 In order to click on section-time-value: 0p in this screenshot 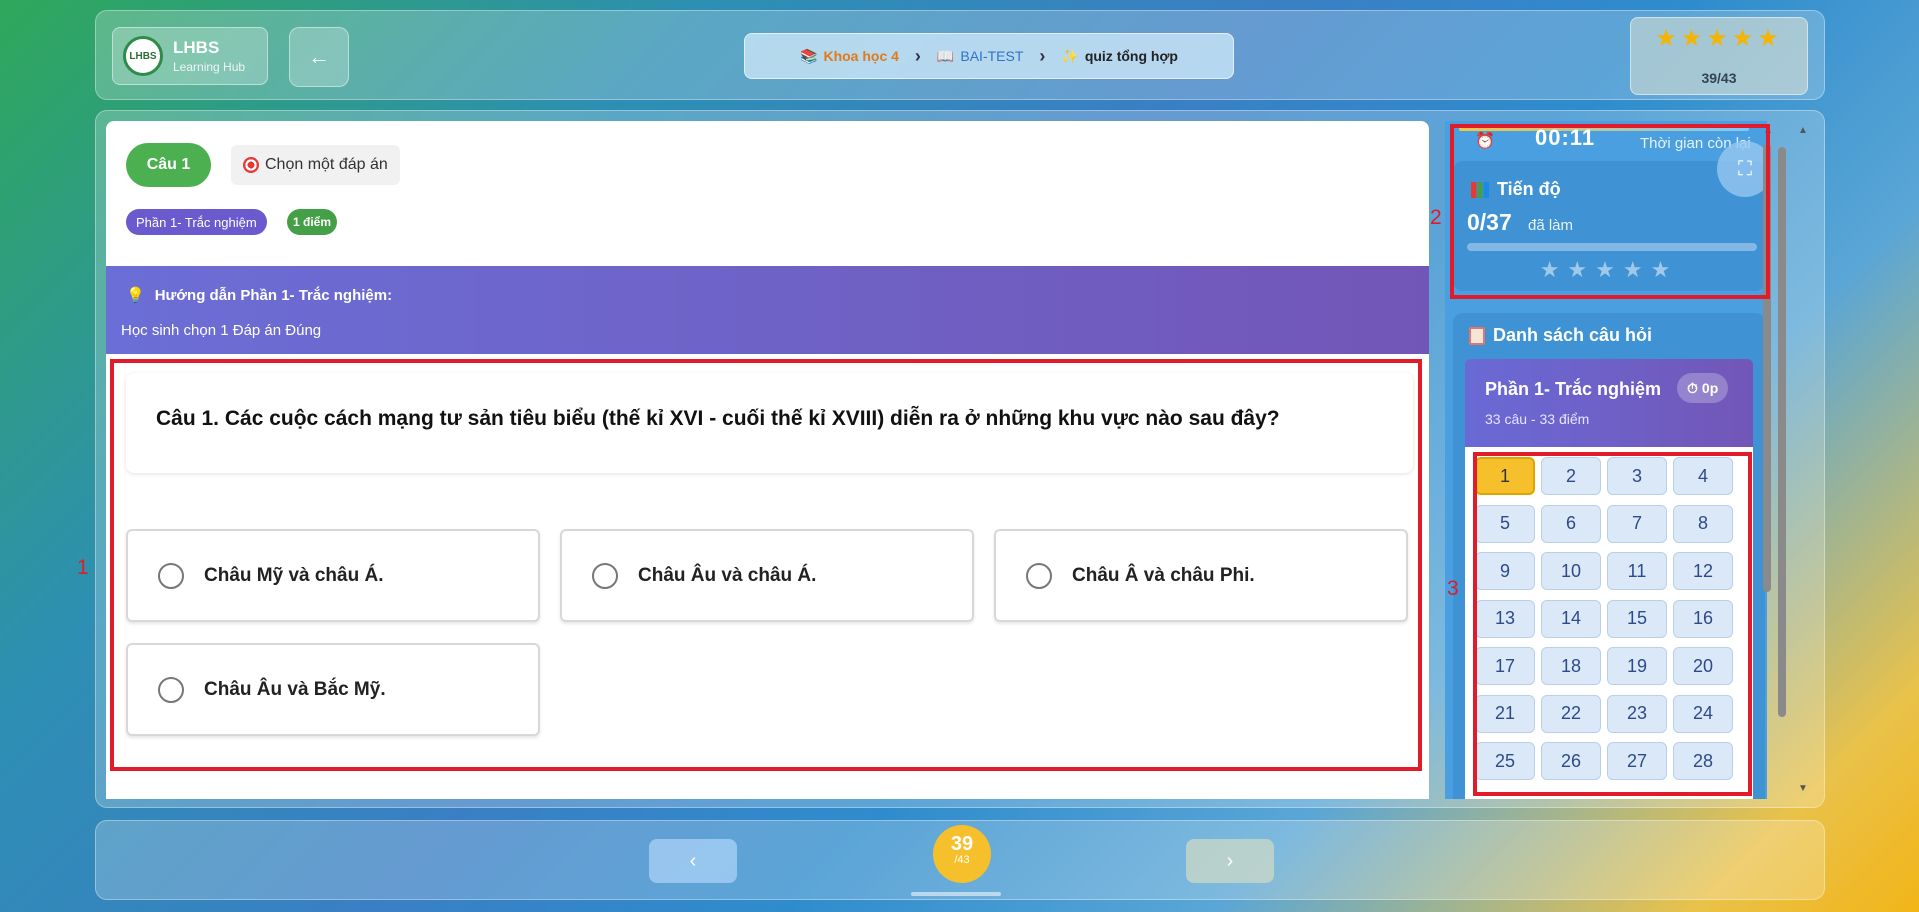, I will do `click(1710, 388)`.